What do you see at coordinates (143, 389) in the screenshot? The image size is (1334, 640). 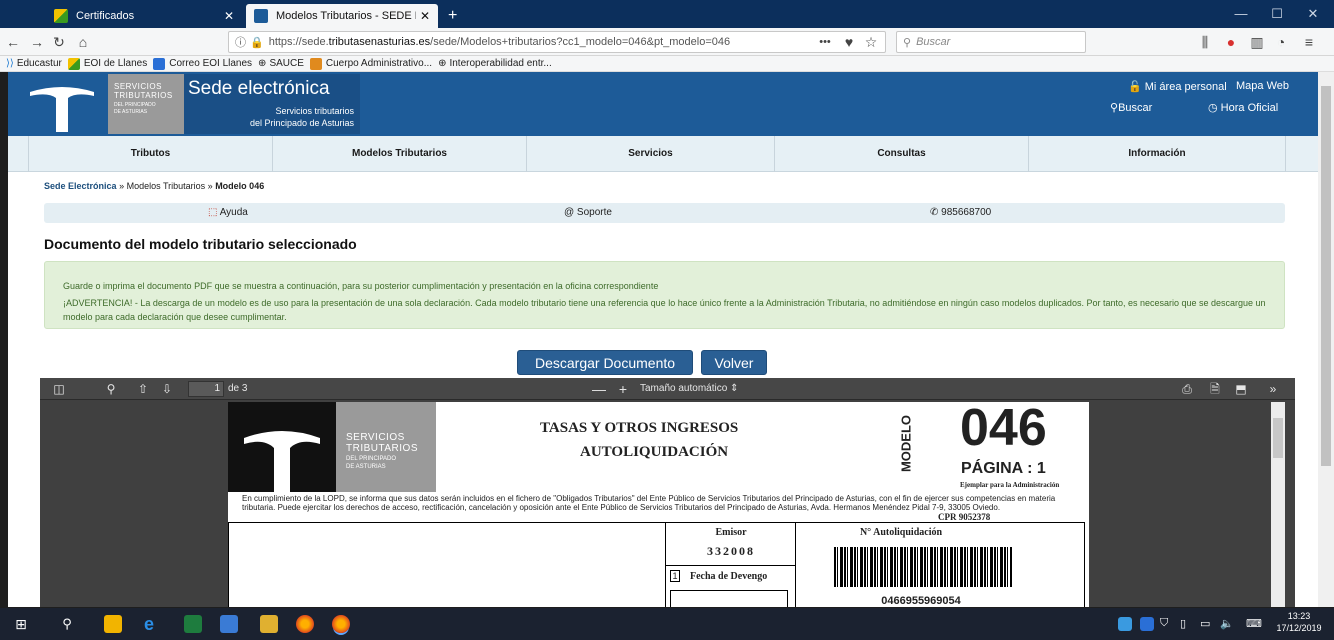 I see `previous-page-icon: ⇧` at bounding box center [143, 389].